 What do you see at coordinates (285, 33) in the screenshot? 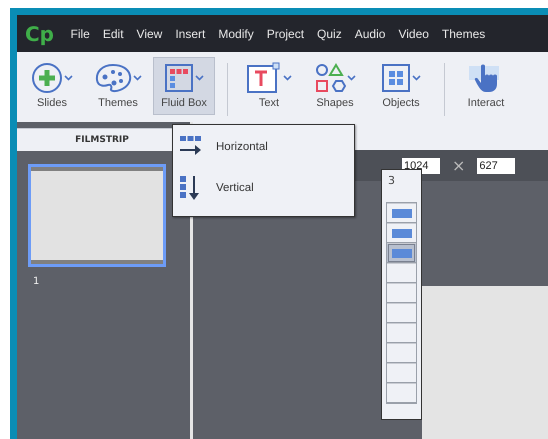
I see `menu-item: Project` at bounding box center [285, 33].